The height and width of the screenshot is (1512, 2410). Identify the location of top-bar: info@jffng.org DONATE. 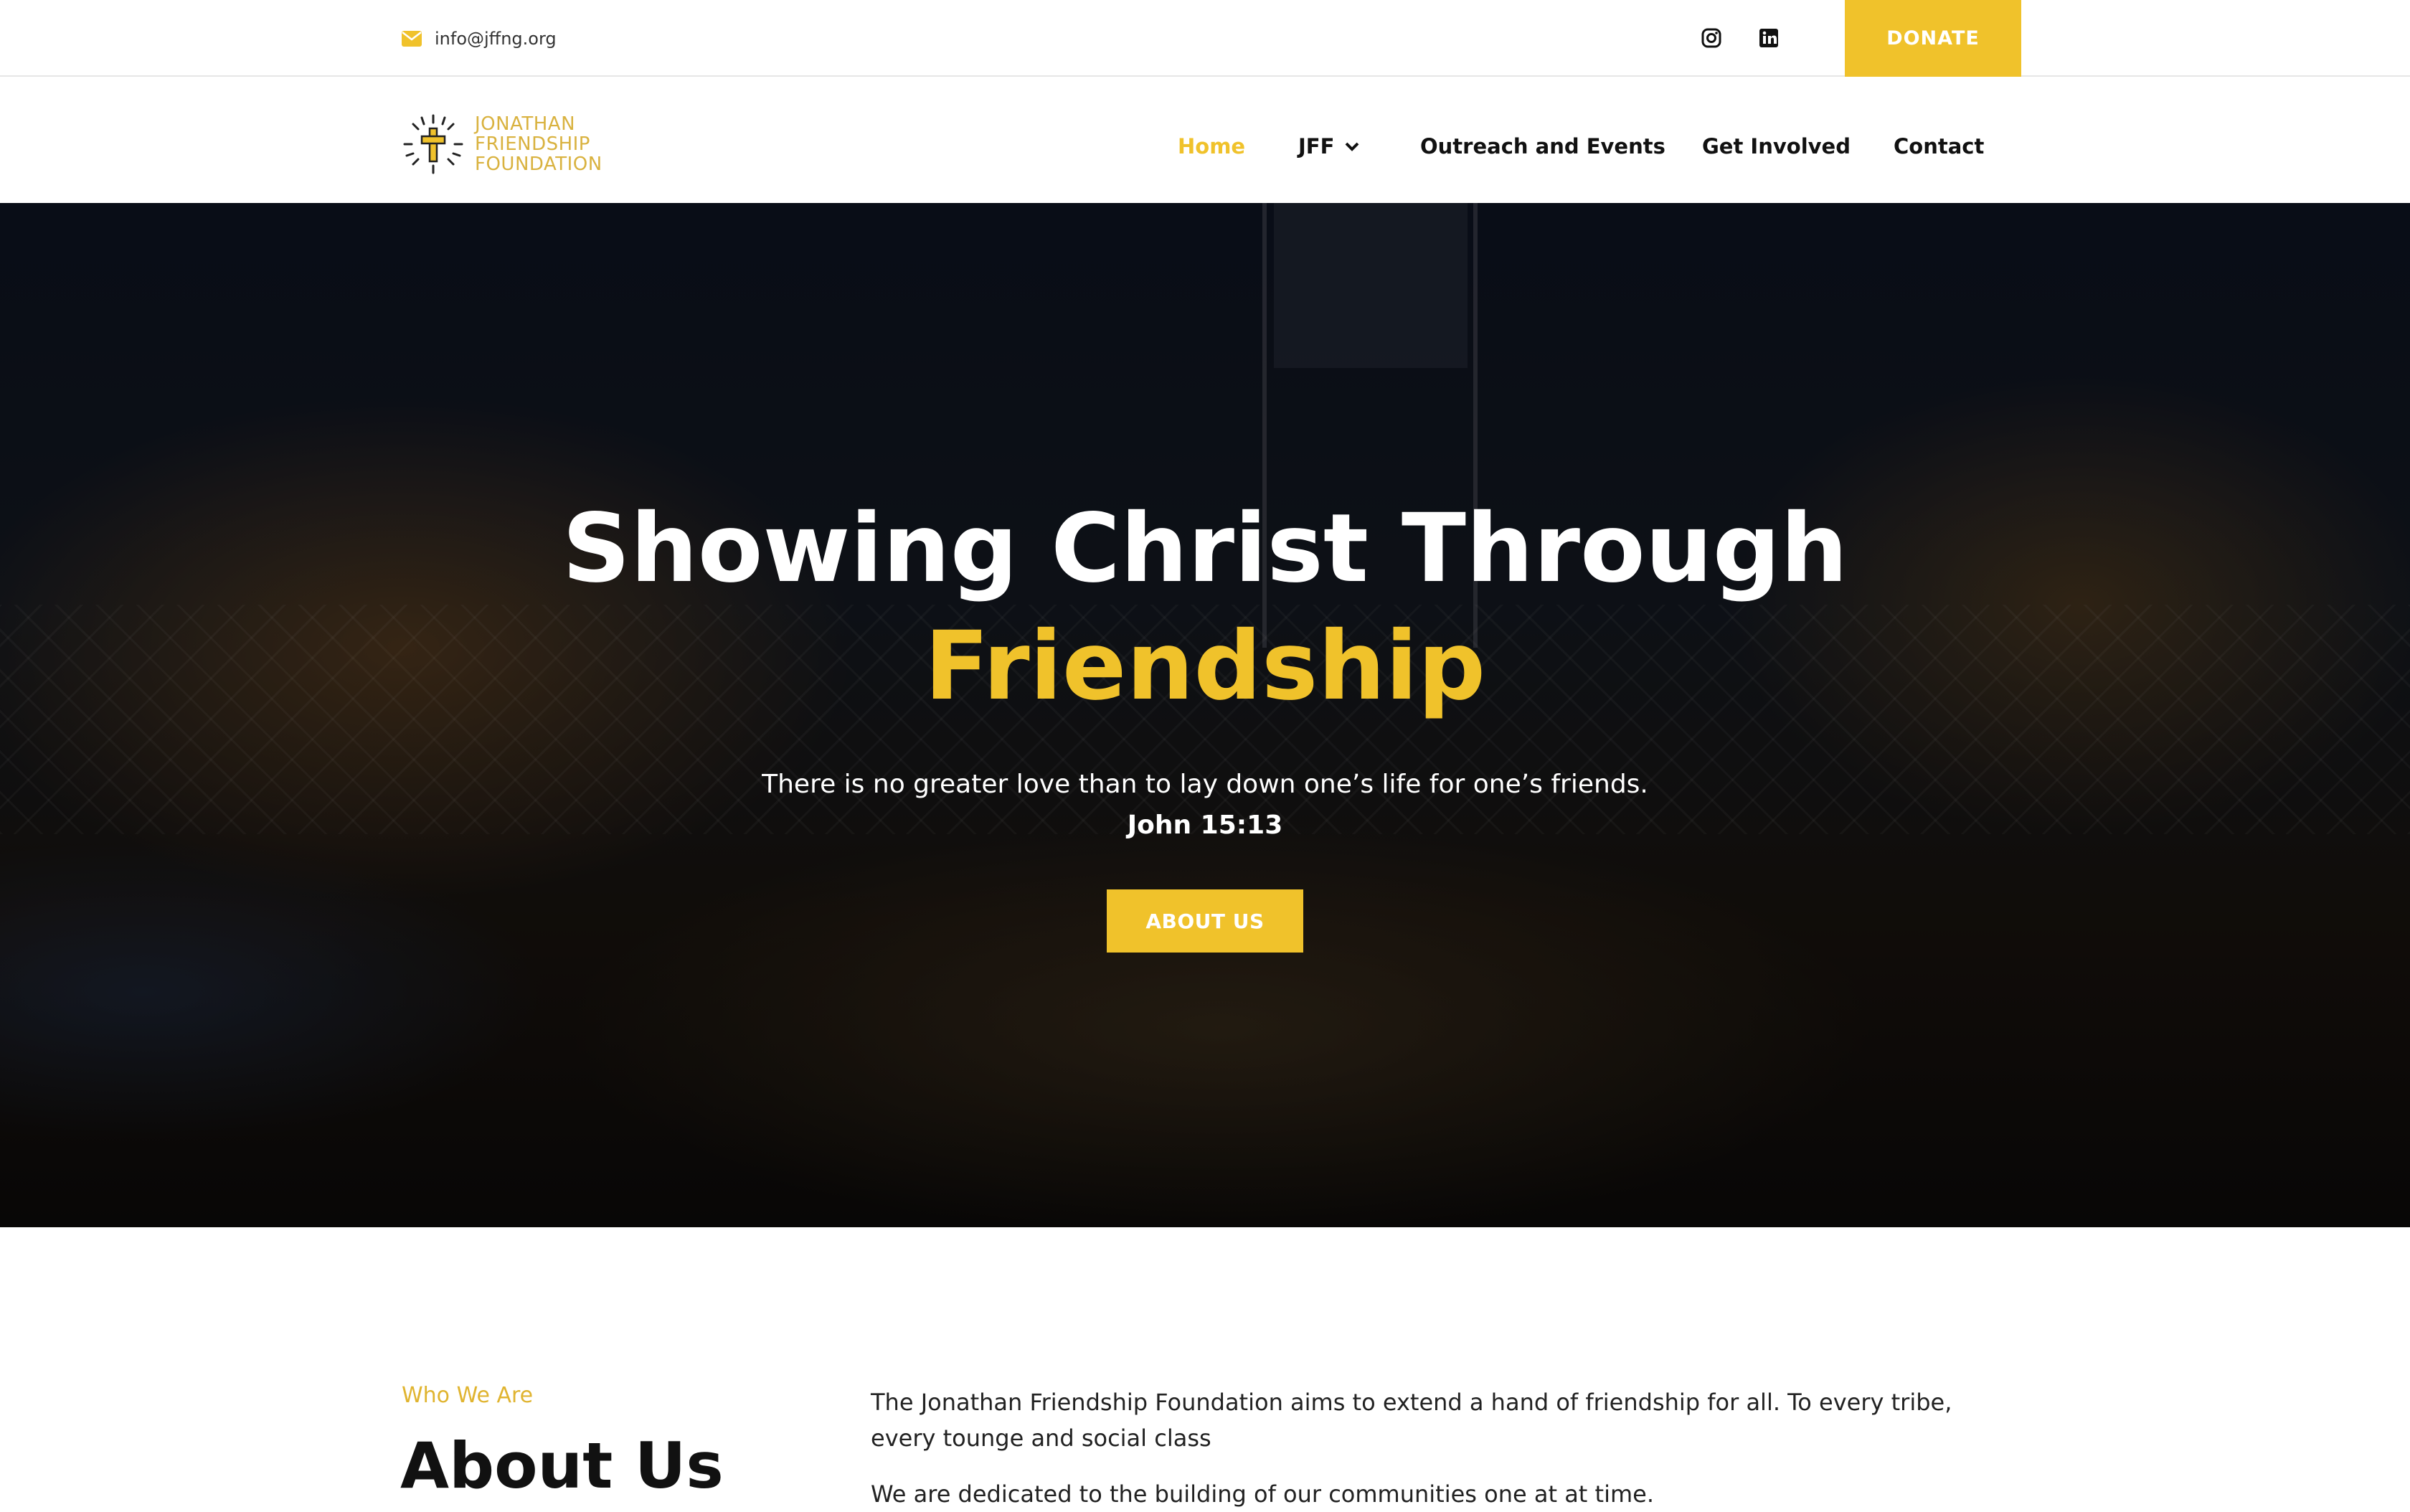
(1205, 38).